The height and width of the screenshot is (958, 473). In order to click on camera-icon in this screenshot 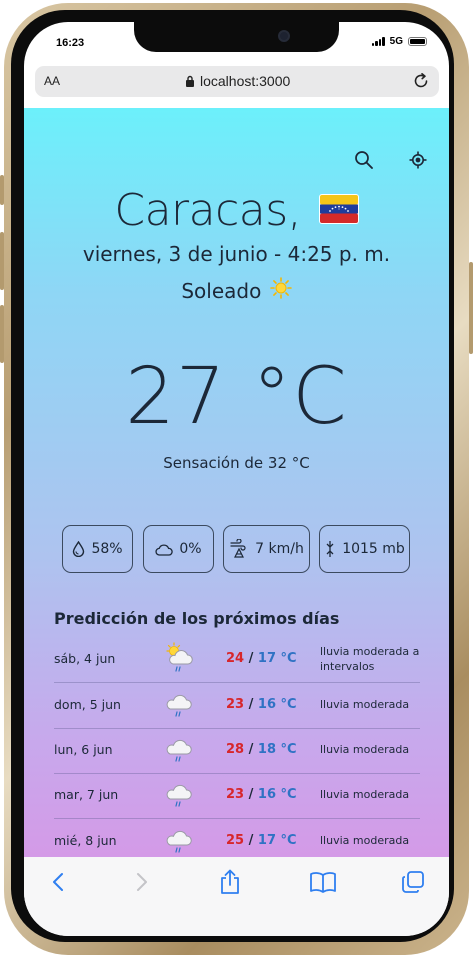, I will do `click(284, 36)`.